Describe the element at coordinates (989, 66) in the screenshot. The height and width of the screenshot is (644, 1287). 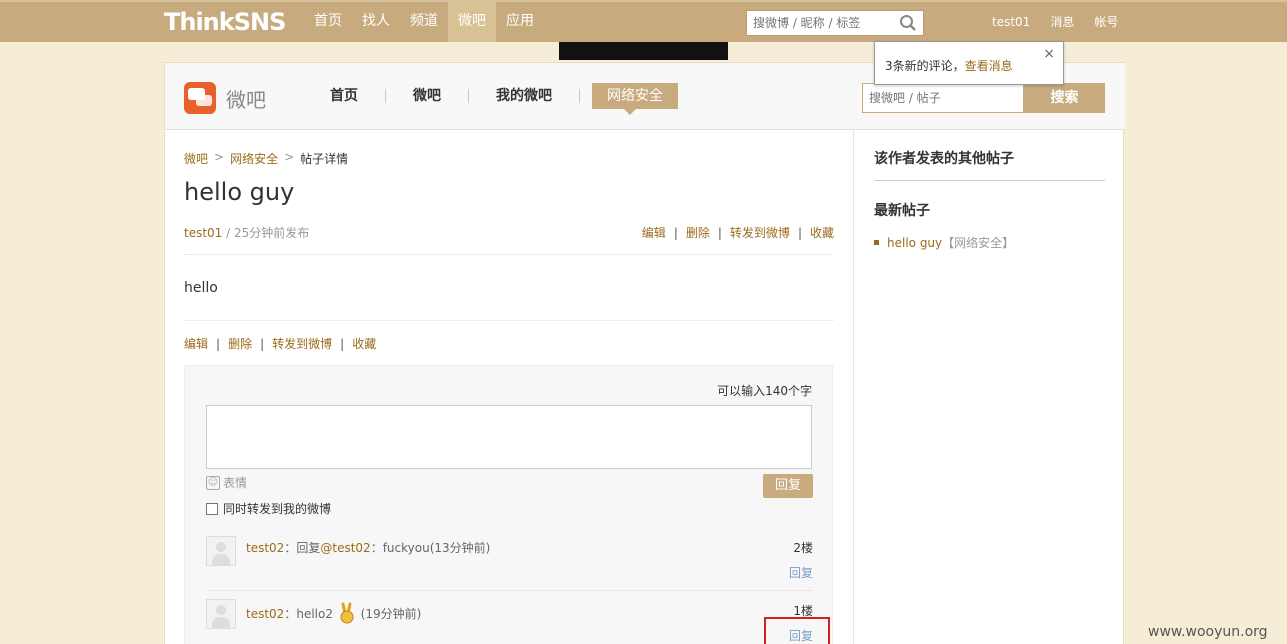
I see `view-messages-link: 查看消息` at that location.